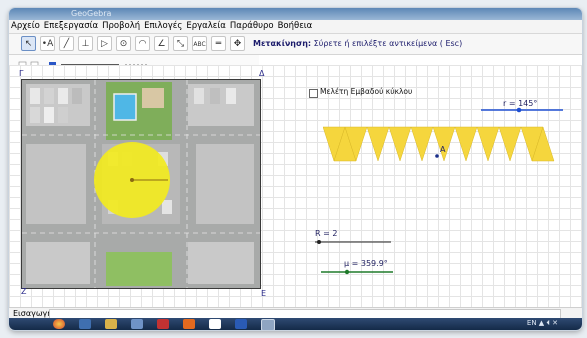 This screenshot has width=587, height=338. I want to click on area-study-checkbox, so click(313, 93).